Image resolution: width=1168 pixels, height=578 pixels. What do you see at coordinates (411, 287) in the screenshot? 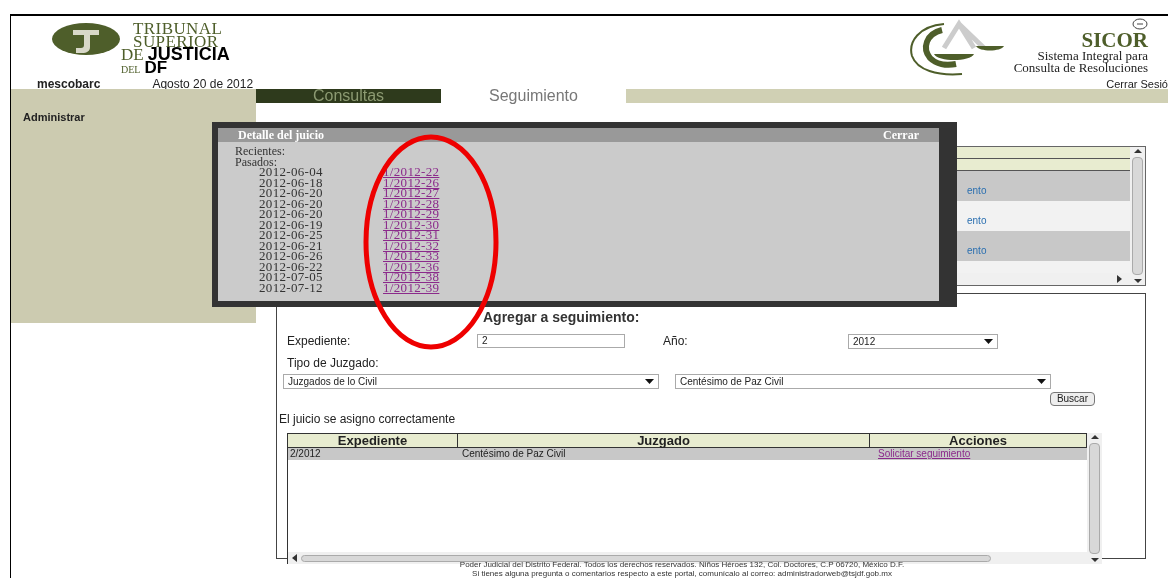
I see `case-link: 1/2012-39` at bounding box center [411, 287].